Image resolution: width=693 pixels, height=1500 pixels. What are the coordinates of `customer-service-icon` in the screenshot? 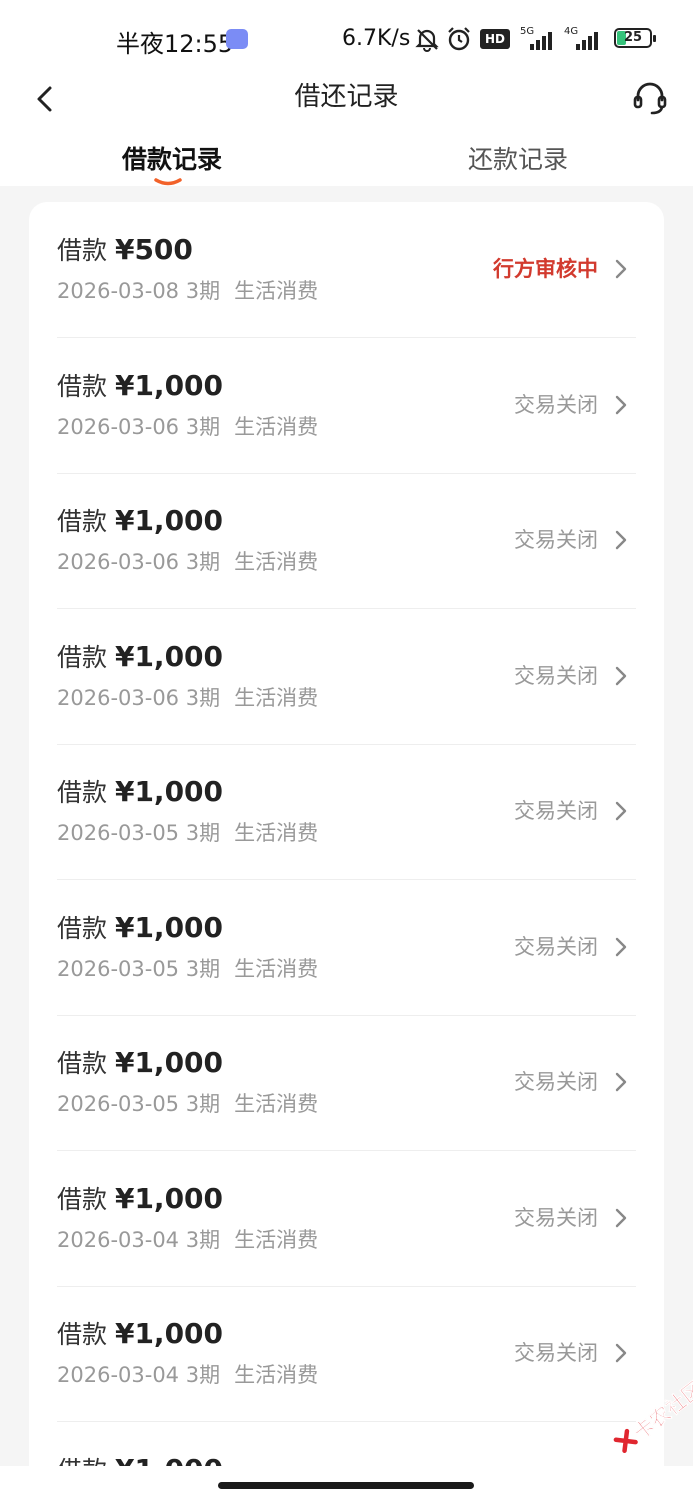 It's located at (650, 98).